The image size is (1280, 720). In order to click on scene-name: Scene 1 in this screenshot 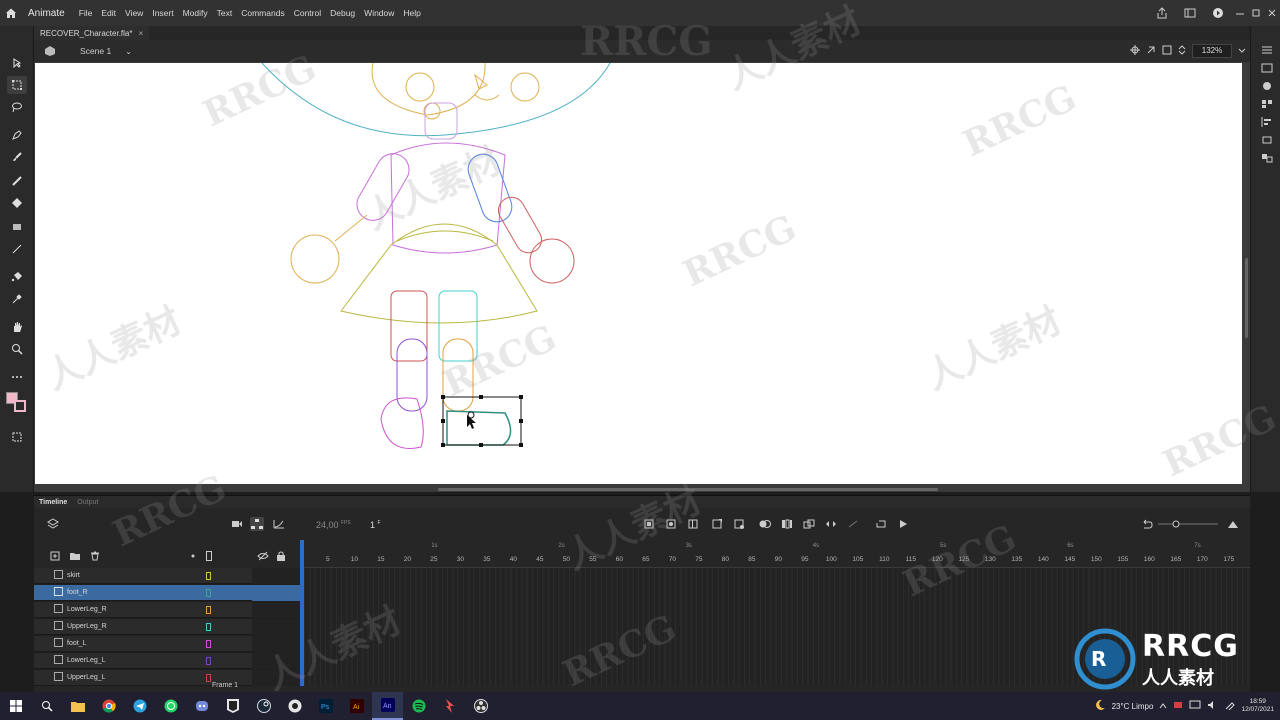, I will do `click(95, 51)`.